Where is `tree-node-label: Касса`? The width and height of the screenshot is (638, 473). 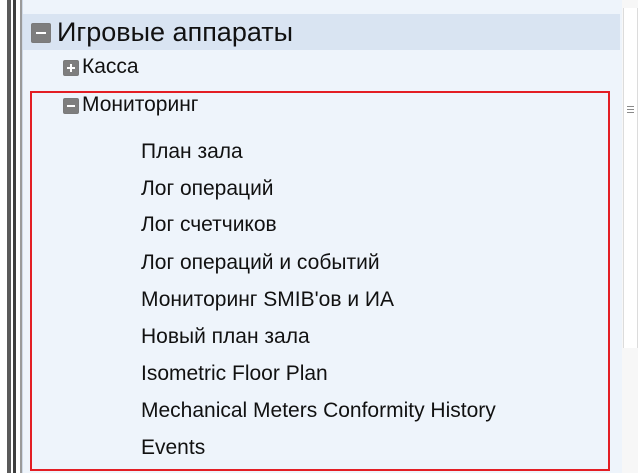 tree-node-label: Касса is located at coordinates (110, 66).